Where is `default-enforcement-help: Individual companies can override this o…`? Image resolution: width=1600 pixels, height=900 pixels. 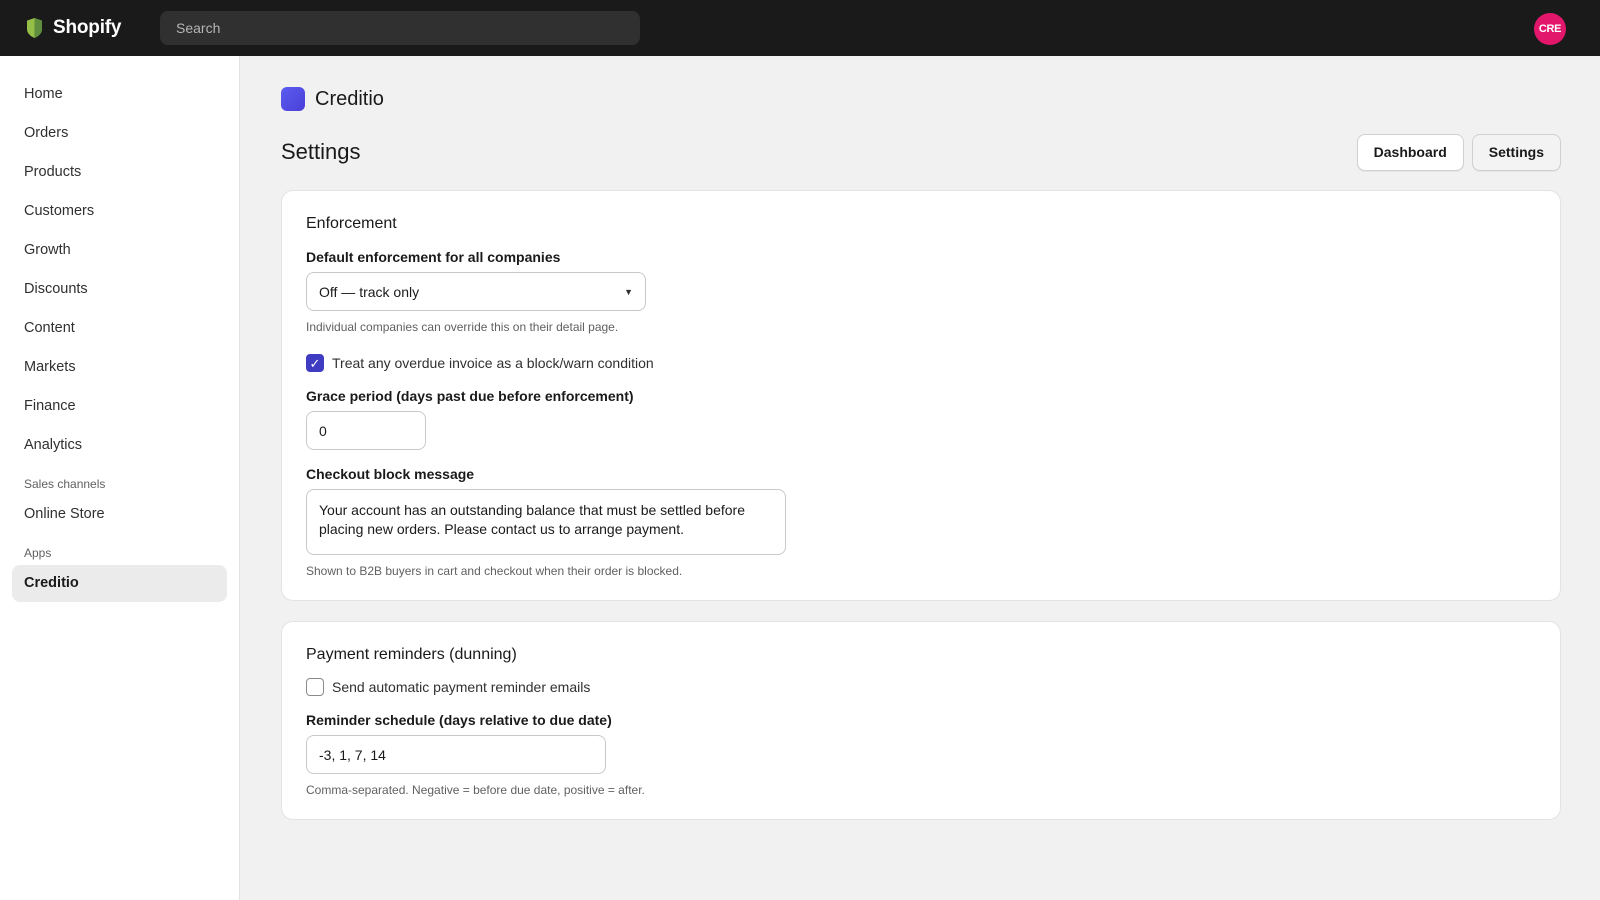
default-enforcement-help: Individual companies can override this o… is located at coordinates (462, 327).